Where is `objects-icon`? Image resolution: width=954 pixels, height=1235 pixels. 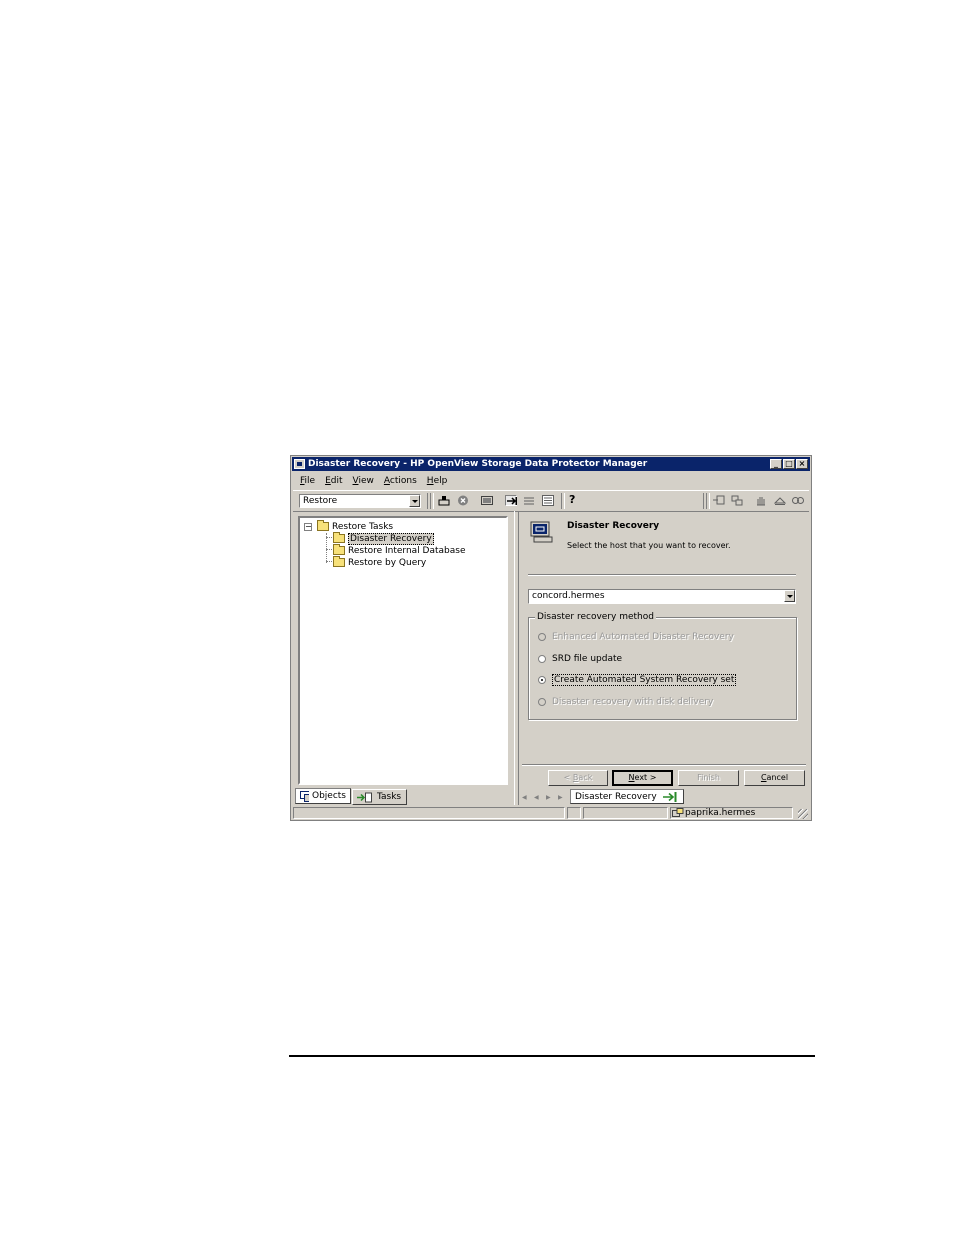 objects-icon is located at coordinates (304, 796).